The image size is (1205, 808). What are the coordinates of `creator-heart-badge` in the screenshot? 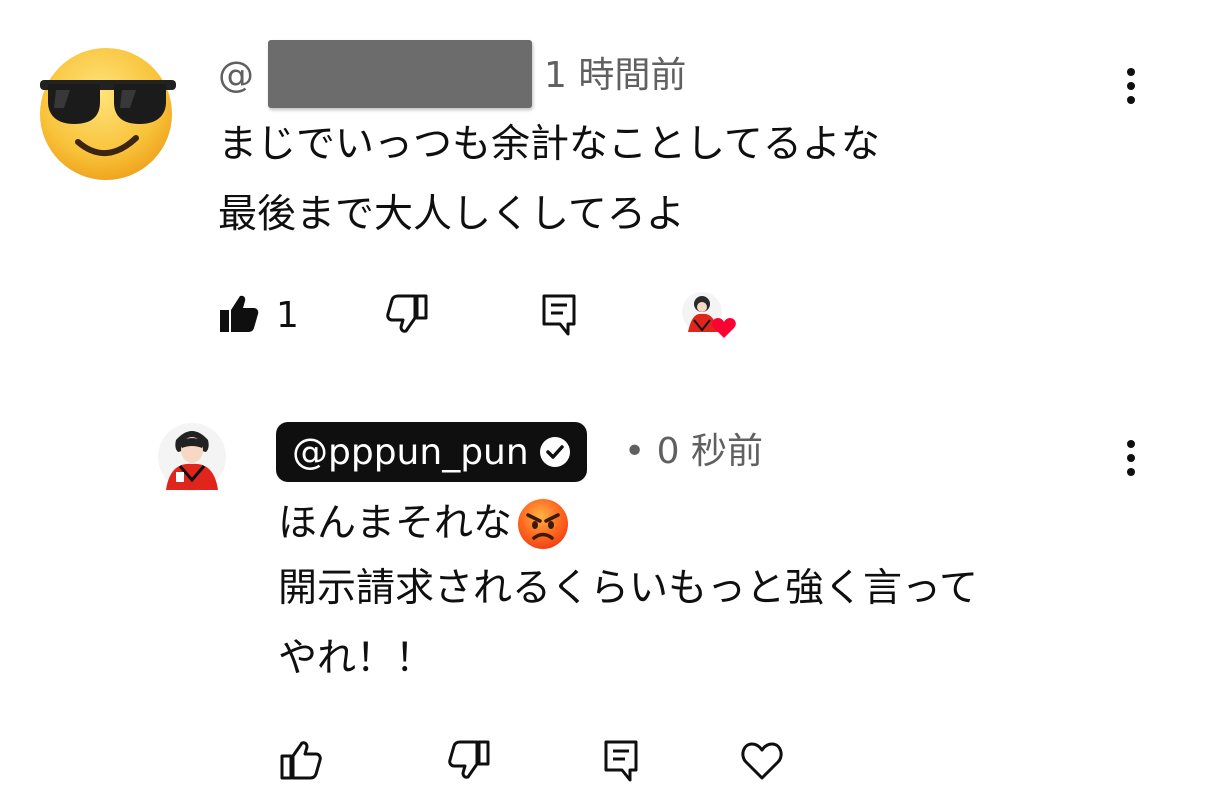 It's located at (711, 317).